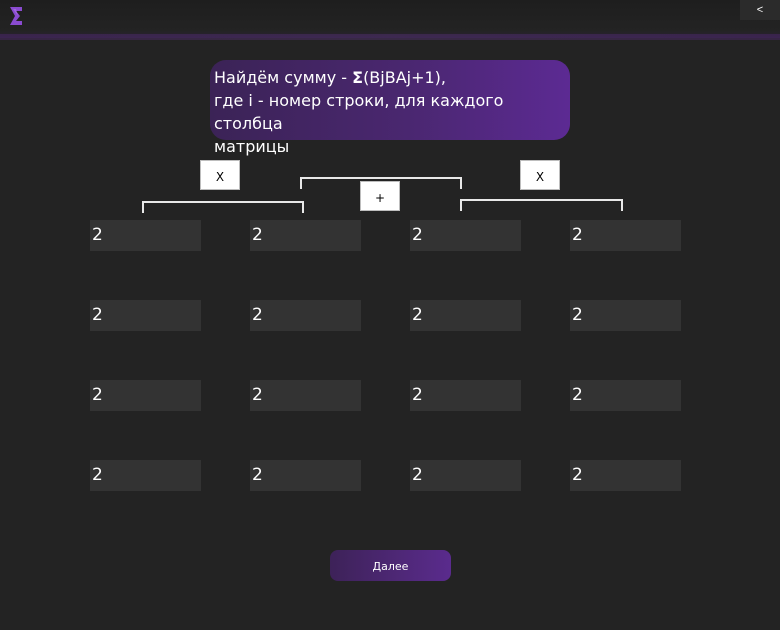  I want to click on left-multiply-operator-button: X, so click(220, 175).